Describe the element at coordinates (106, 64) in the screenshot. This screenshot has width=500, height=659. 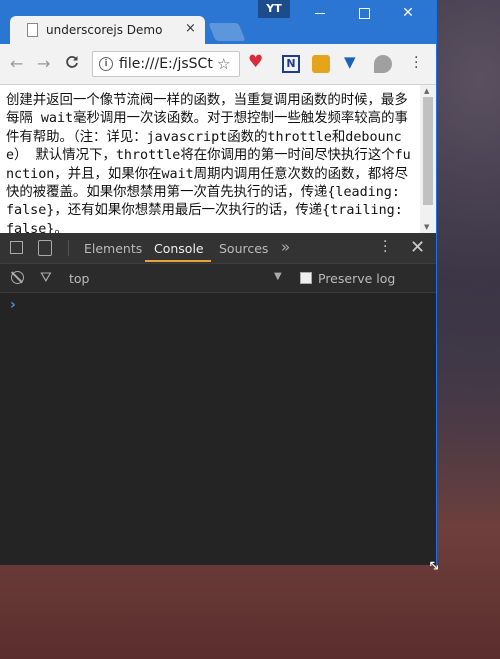
I see `info-icon: i` at that location.